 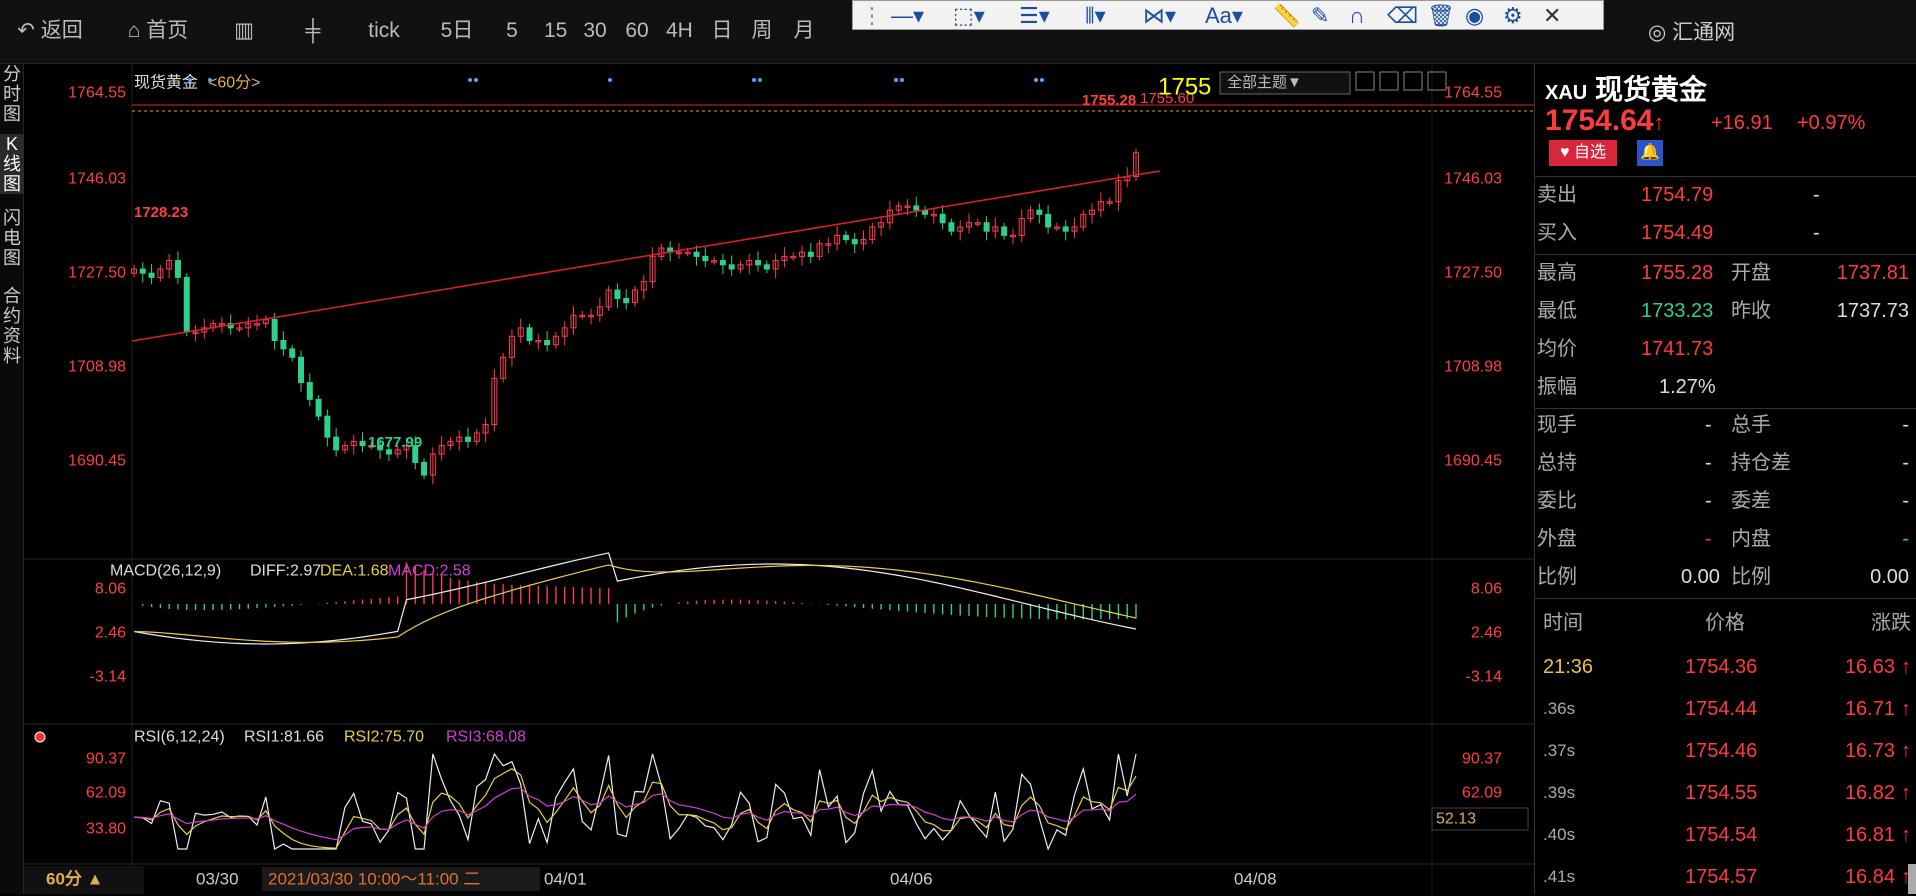 I want to click on high-label: 最高, so click(x=1557, y=273).